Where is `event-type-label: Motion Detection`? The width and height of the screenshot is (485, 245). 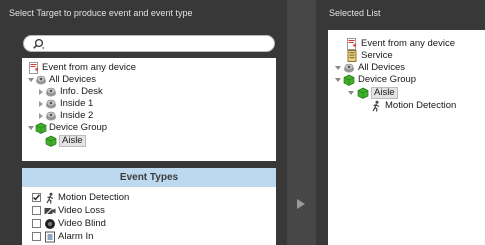 event-type-label: Motion Detection is located at coordinates (94, 197).